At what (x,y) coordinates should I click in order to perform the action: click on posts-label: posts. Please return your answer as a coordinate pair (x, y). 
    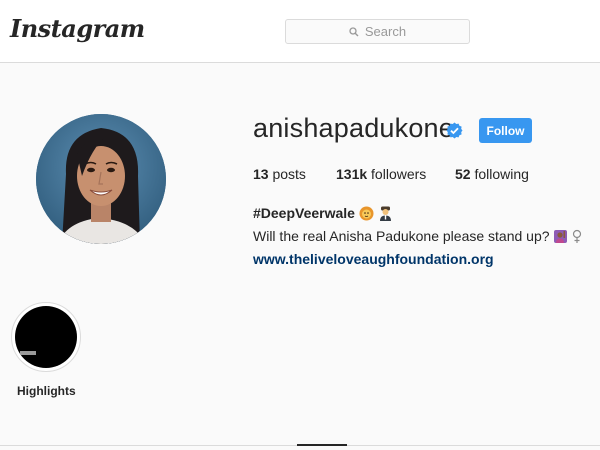
    Looking at the image, I should click on (289, 174).